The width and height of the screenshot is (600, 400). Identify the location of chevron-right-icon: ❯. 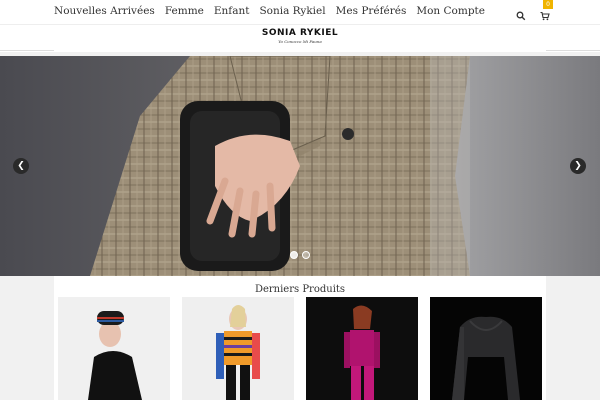
(578, 166).